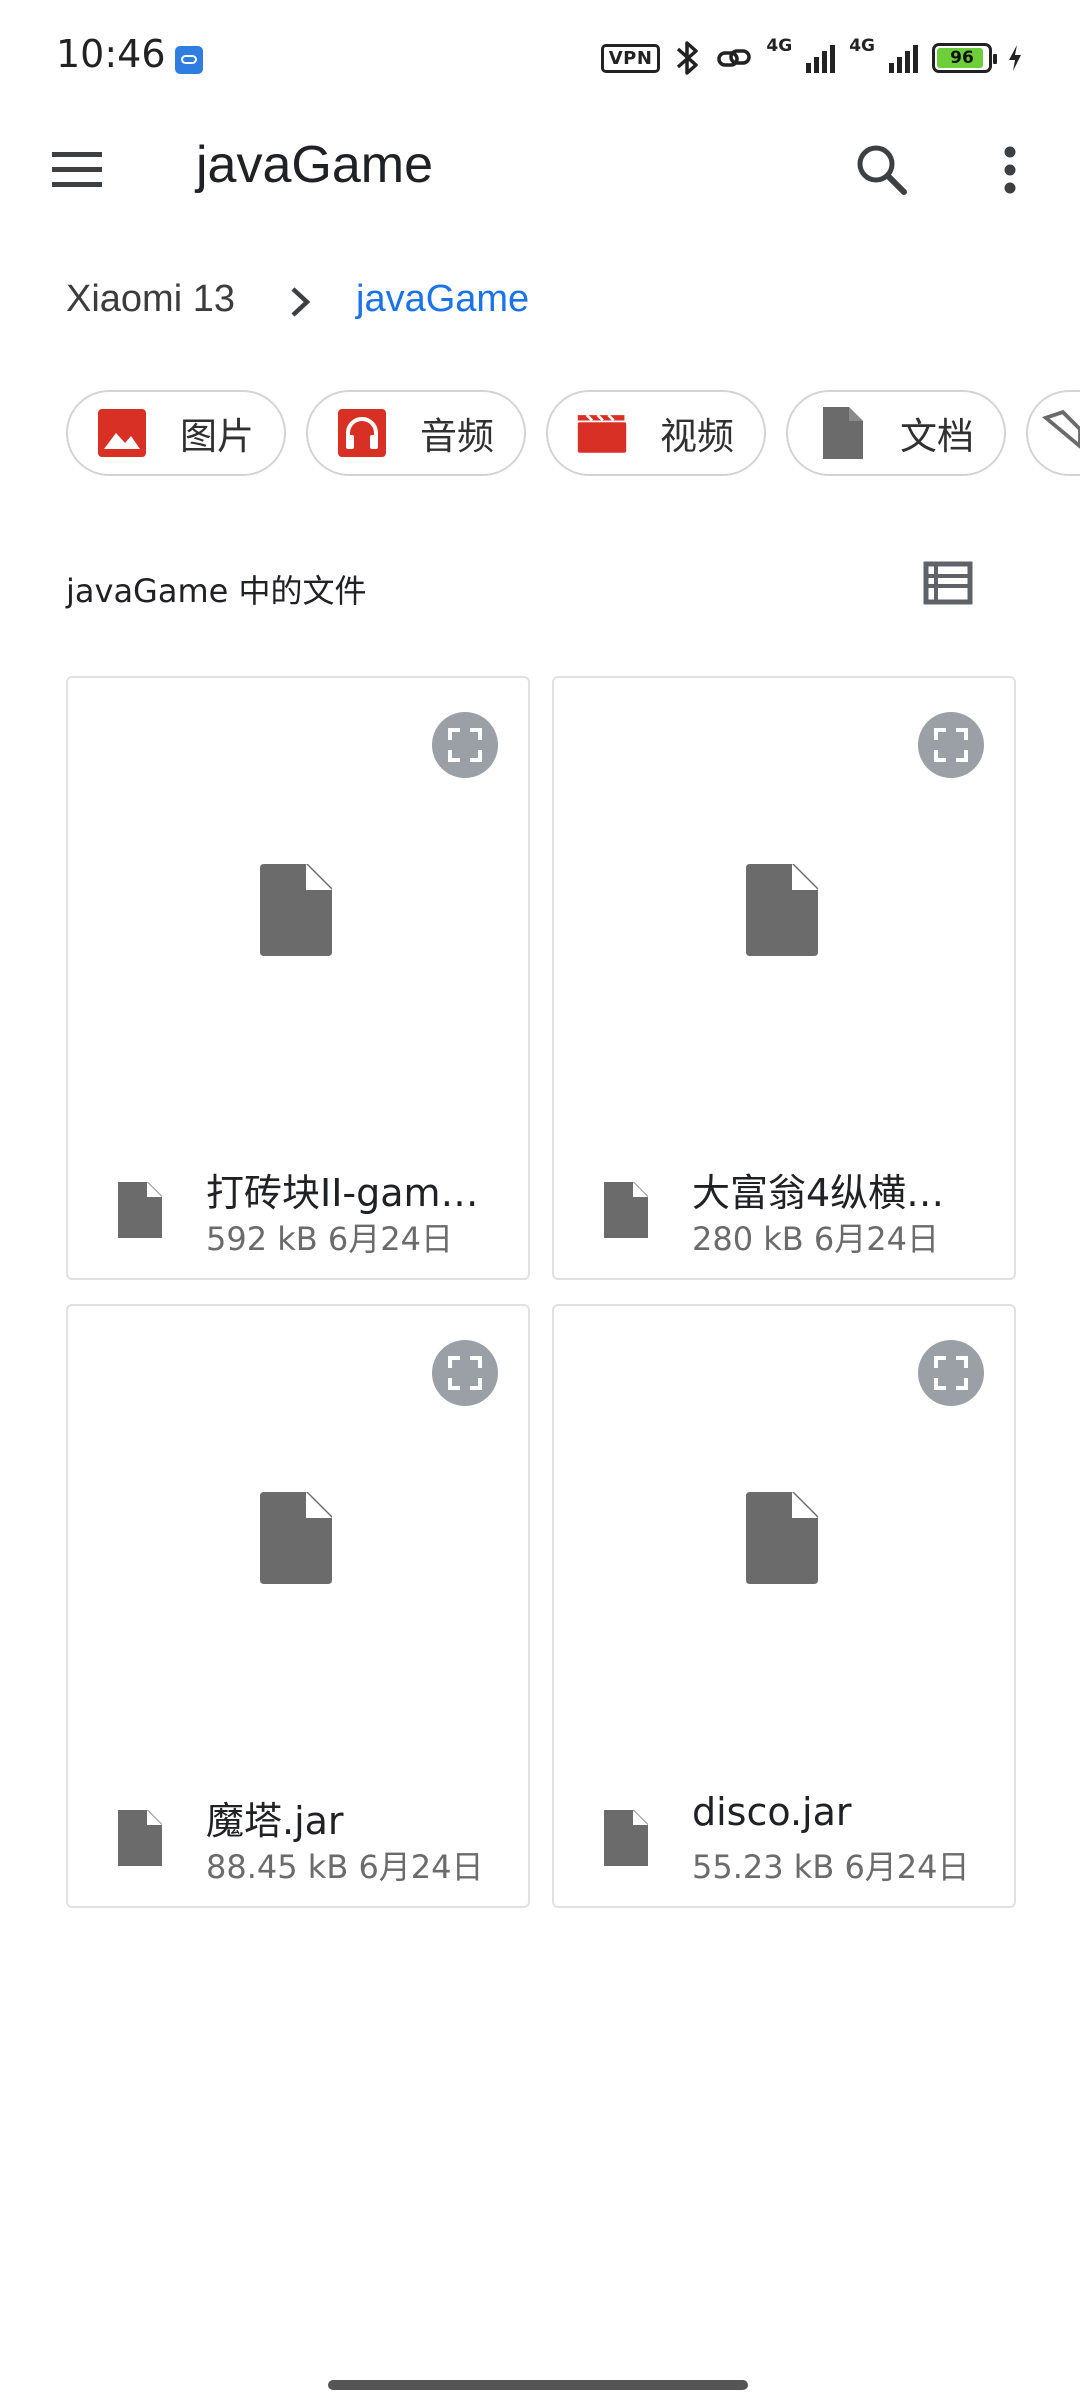  Describe the element at coordinates (176, 433) in the screenshot. I see `chip-images: 图片` at that location.